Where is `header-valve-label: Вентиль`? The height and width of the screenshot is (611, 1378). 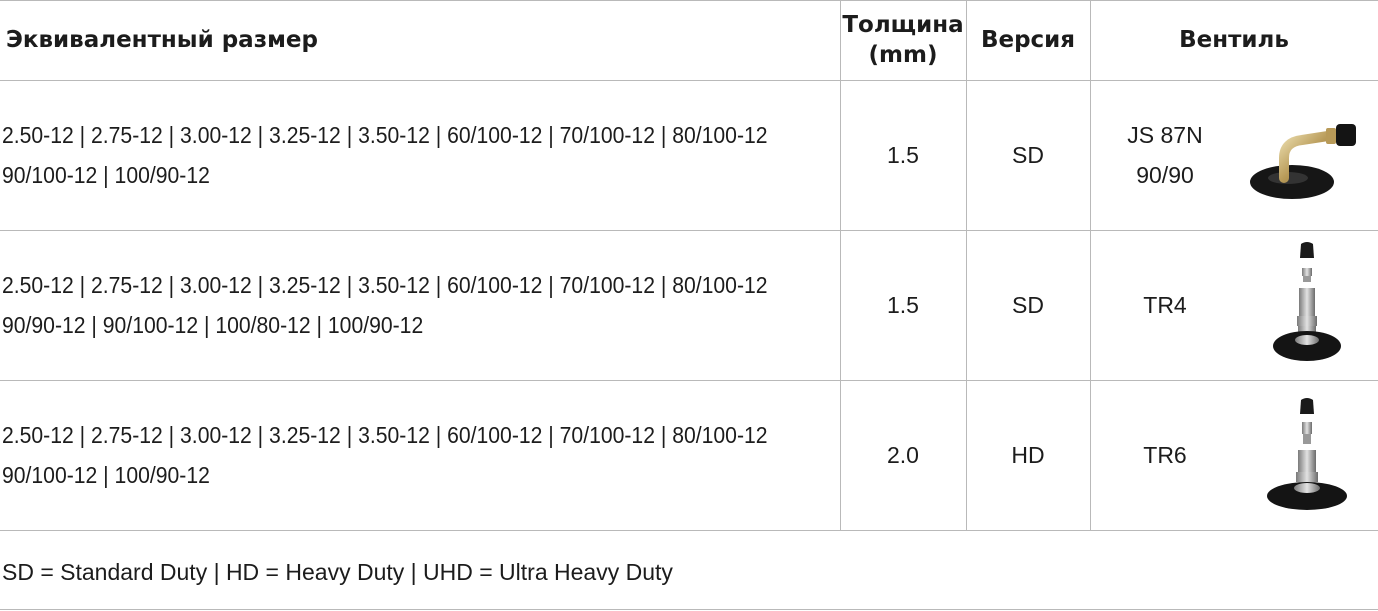 header-valve-label: Вентиль is located at coordinates (1234, 40).